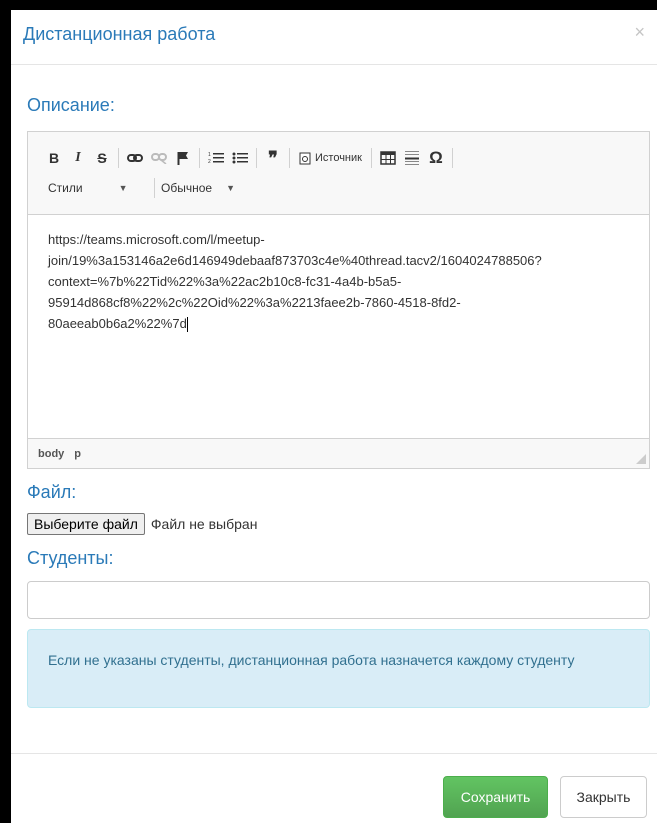  What do you see at coordinates (119, 34) in the screenshot?
I see `modal-title: Дистанционная работа` at bounding box center [119, 34].